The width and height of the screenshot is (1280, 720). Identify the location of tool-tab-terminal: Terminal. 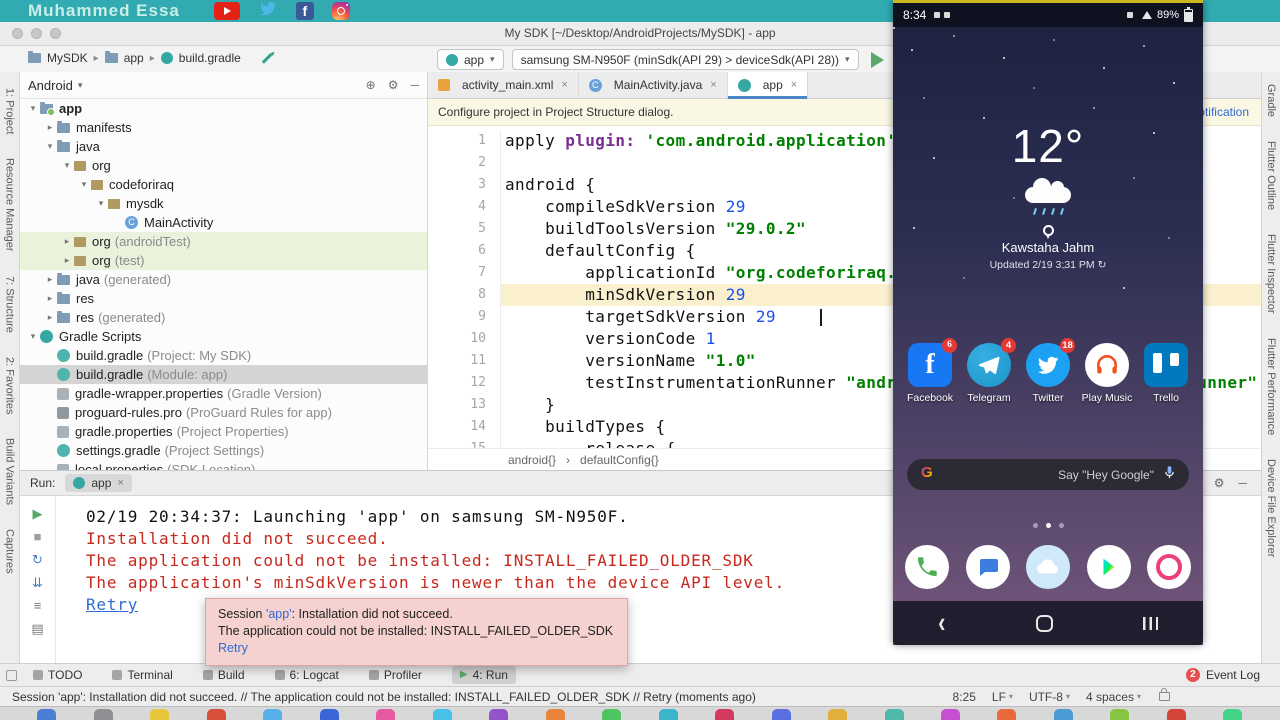
(142, 675).